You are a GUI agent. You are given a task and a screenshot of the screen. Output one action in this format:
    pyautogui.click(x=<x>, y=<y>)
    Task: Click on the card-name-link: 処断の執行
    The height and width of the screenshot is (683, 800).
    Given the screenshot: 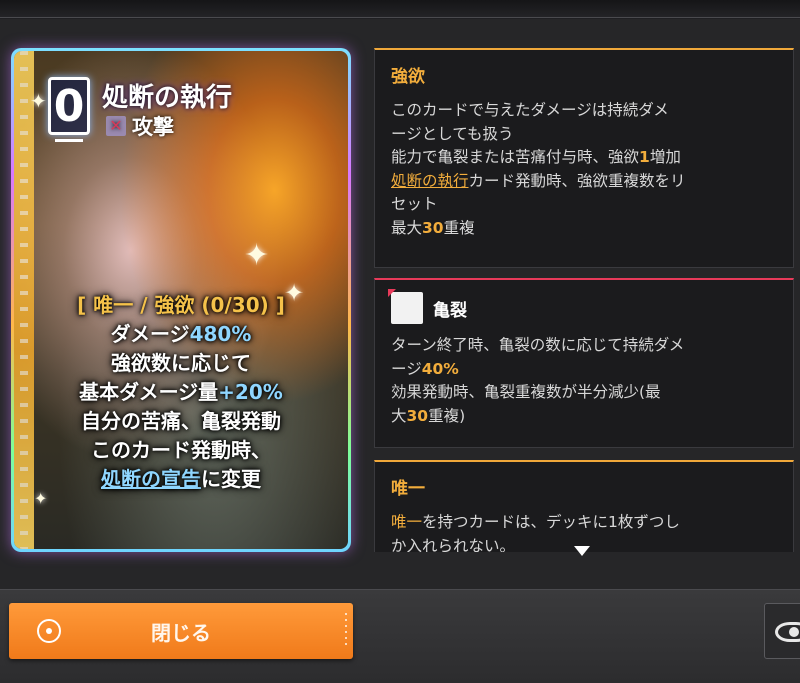 What is the action you would take?
    pyautogui.click(x=430, y=181)
    